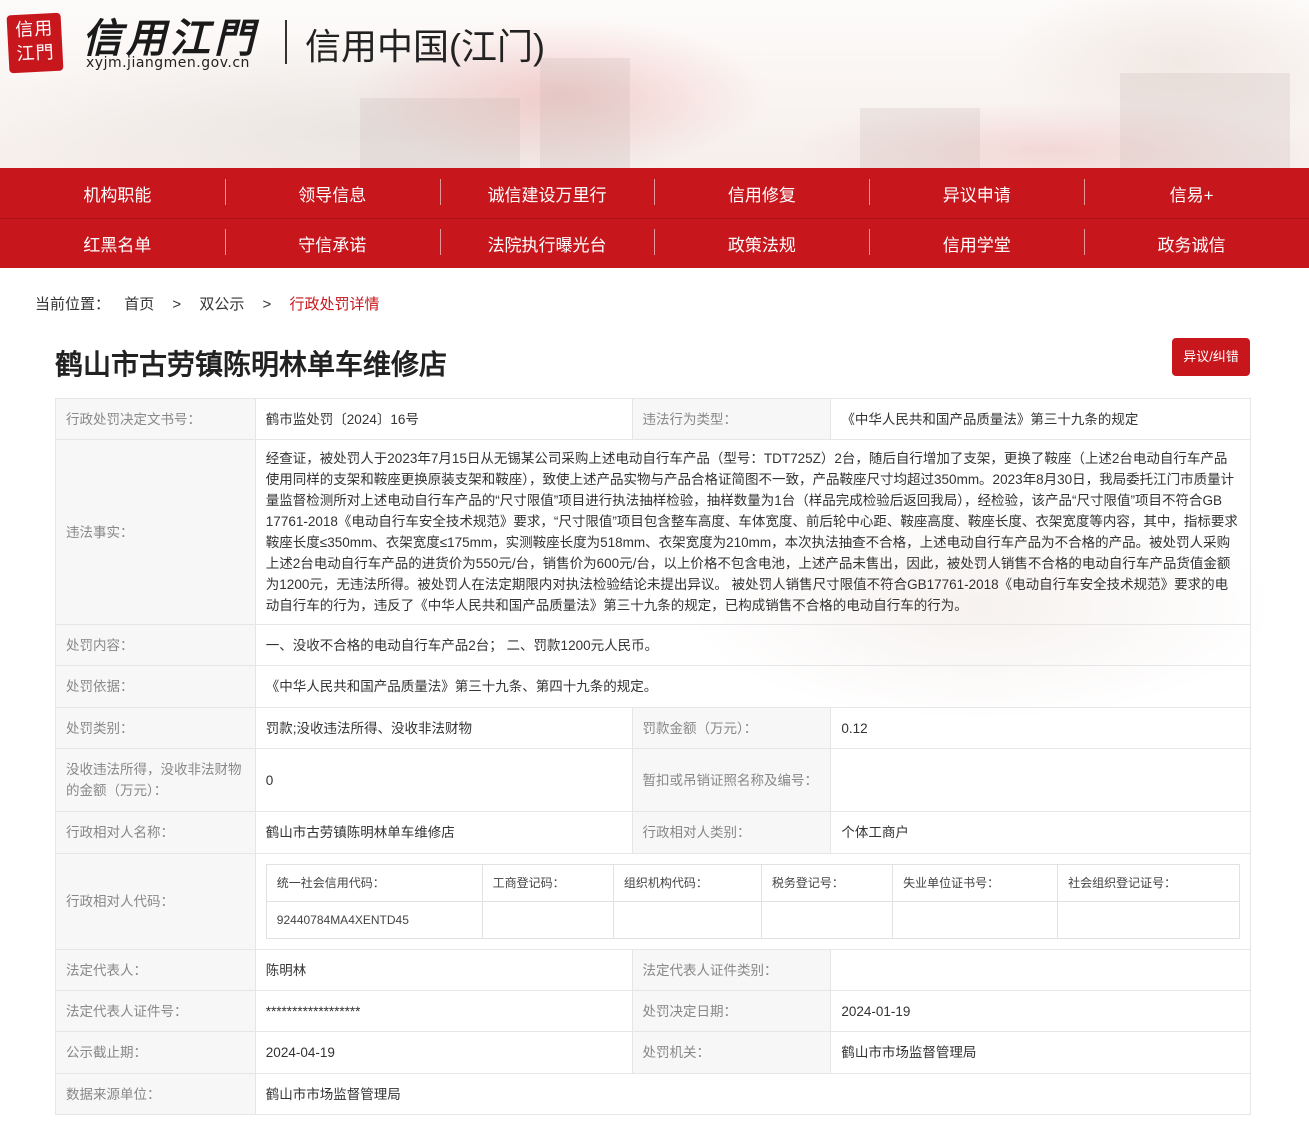 This screenshot has width=1309, height=1131. I want to click on table-row: 处罚类别： 罚款;没收违法所得、没收非法财物 罚款金额（万元）： 0.12, so click(653, 728).